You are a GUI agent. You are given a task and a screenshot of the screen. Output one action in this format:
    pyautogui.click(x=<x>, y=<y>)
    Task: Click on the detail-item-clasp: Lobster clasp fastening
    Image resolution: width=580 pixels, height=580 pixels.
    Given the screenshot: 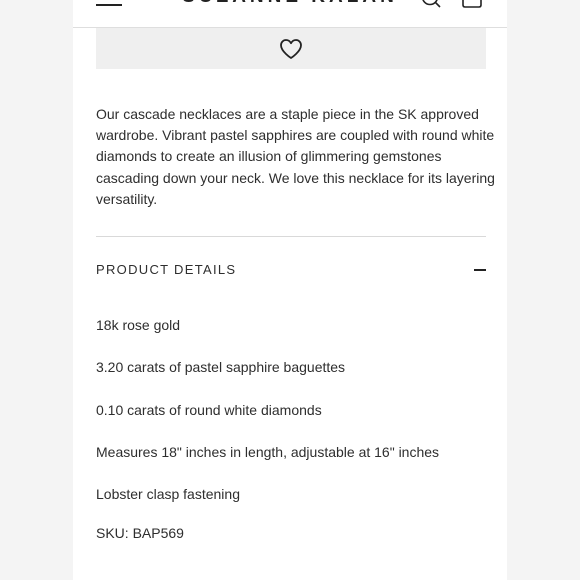 What is the action you would take?
    pyautogui.click(x=168, y=494)
    